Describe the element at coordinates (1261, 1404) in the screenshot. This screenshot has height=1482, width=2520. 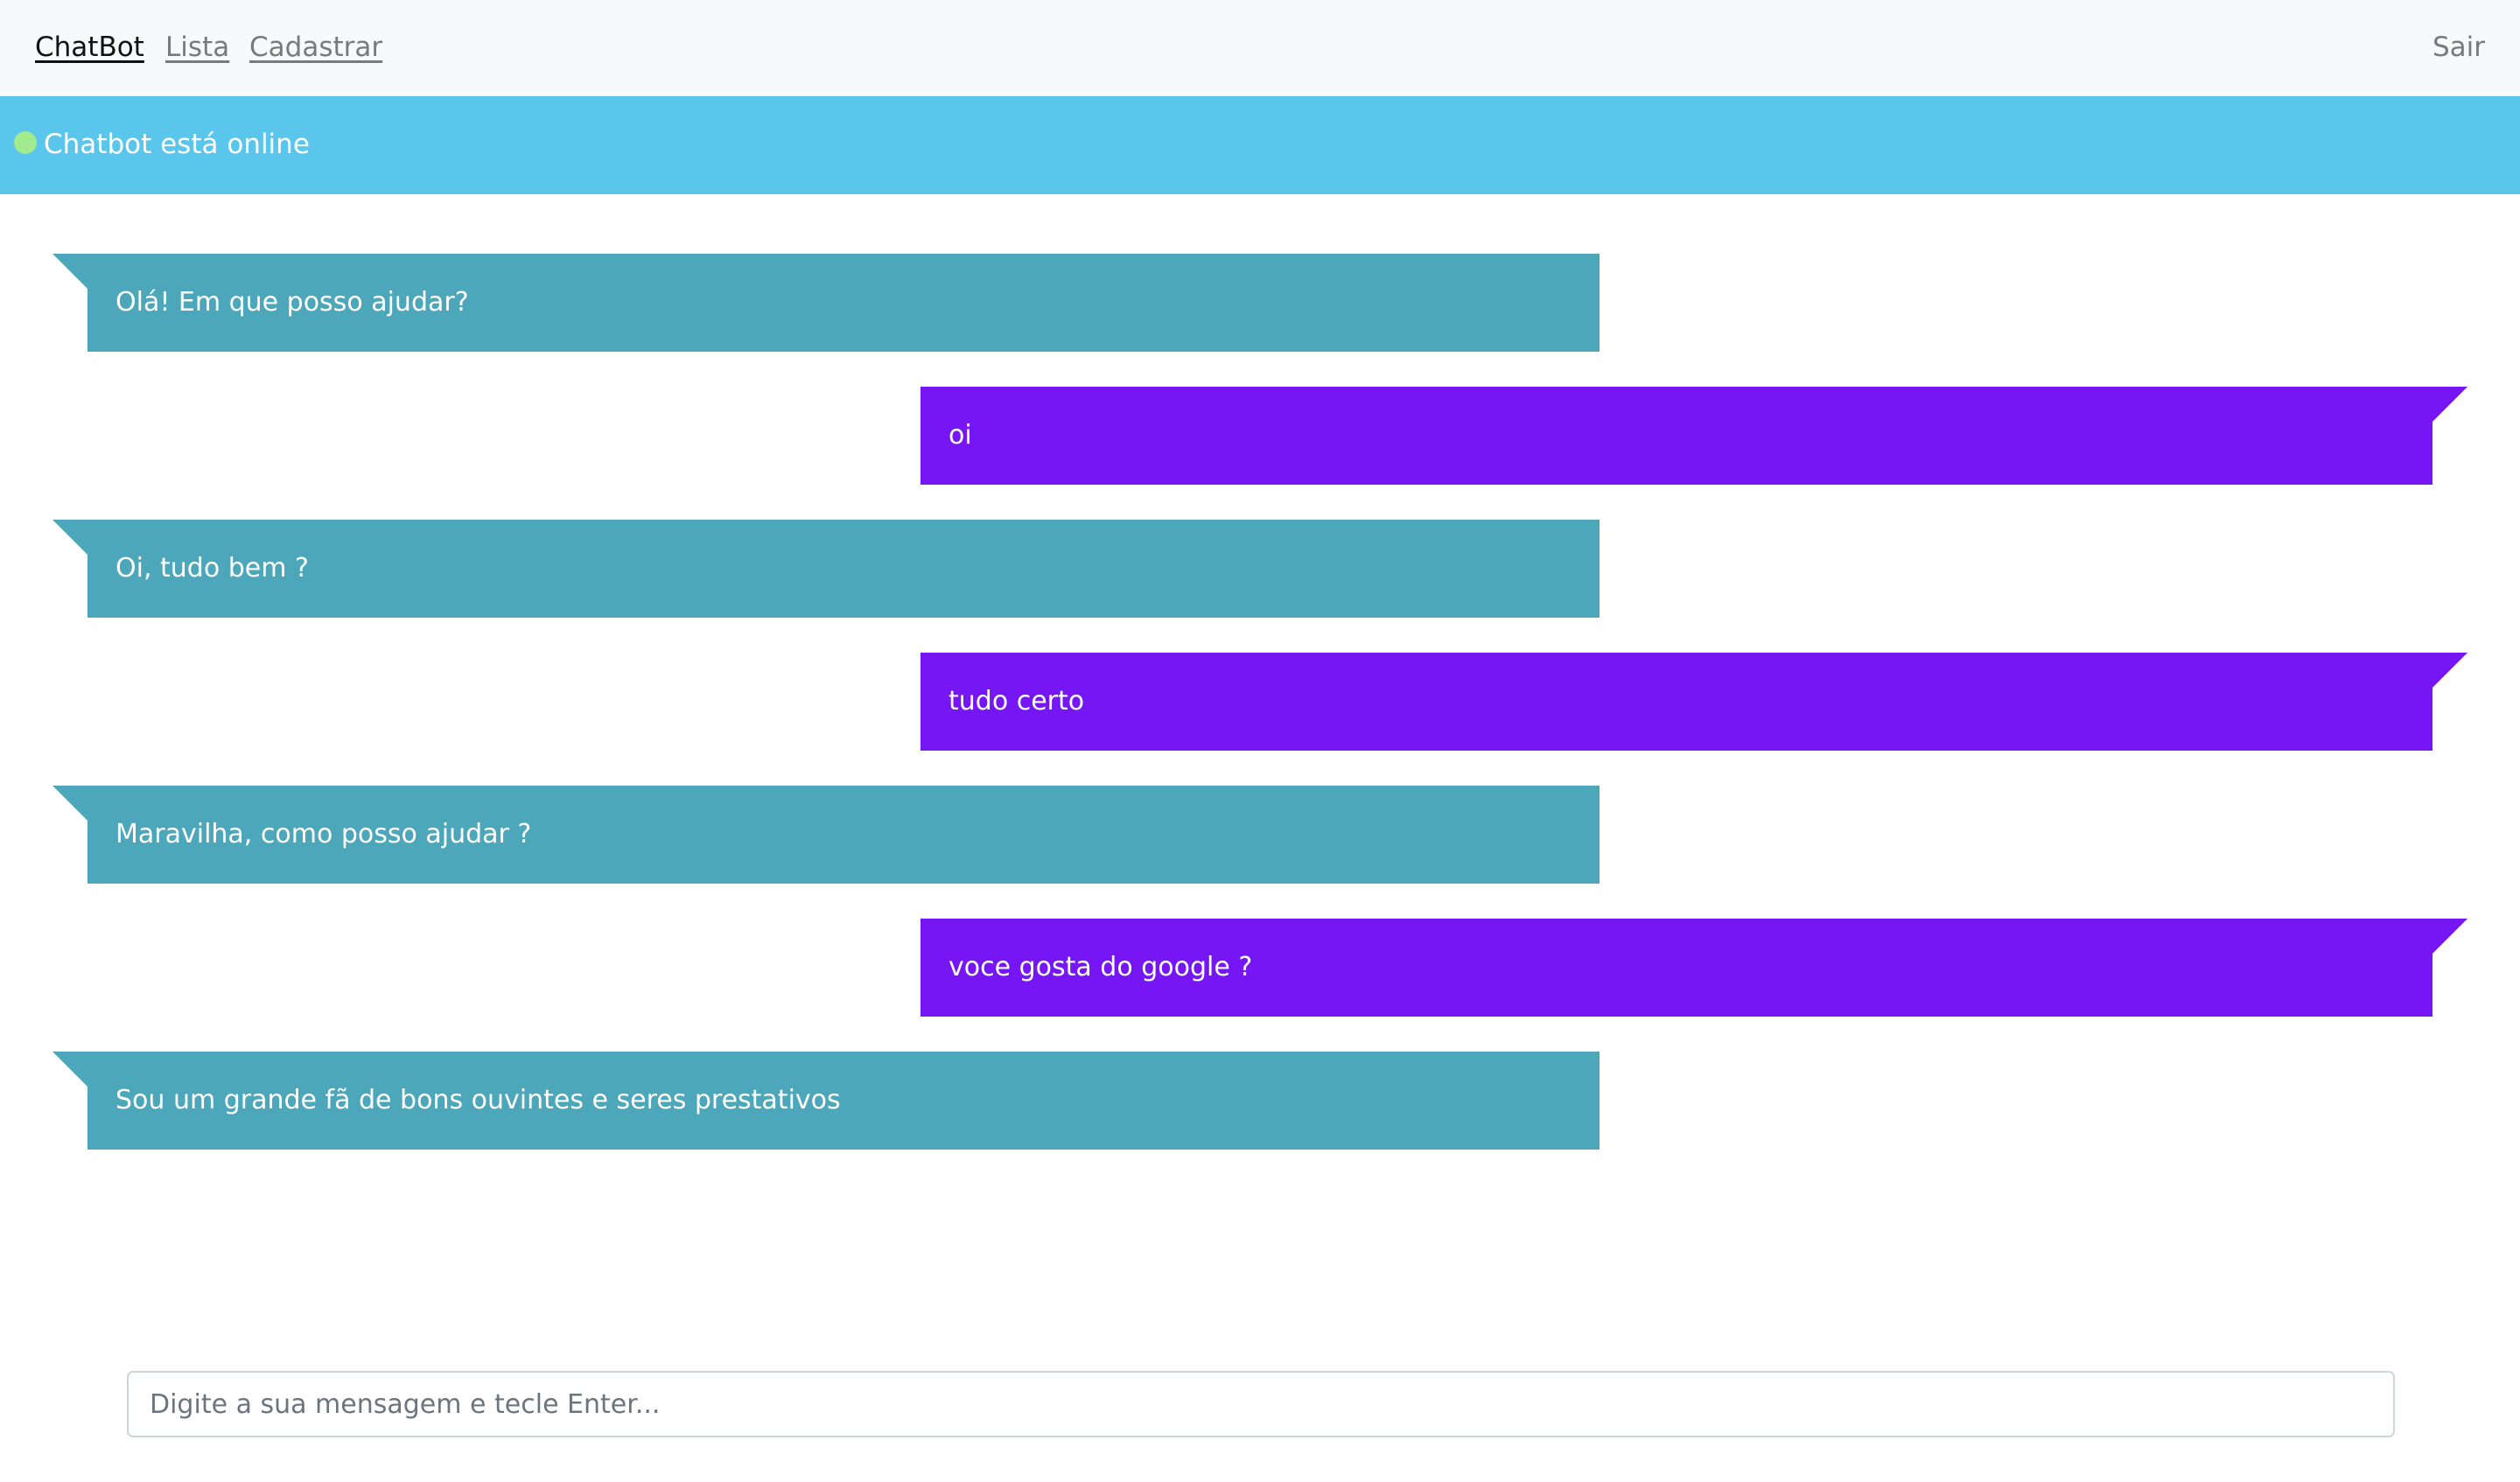
I see `message-input` at that location.